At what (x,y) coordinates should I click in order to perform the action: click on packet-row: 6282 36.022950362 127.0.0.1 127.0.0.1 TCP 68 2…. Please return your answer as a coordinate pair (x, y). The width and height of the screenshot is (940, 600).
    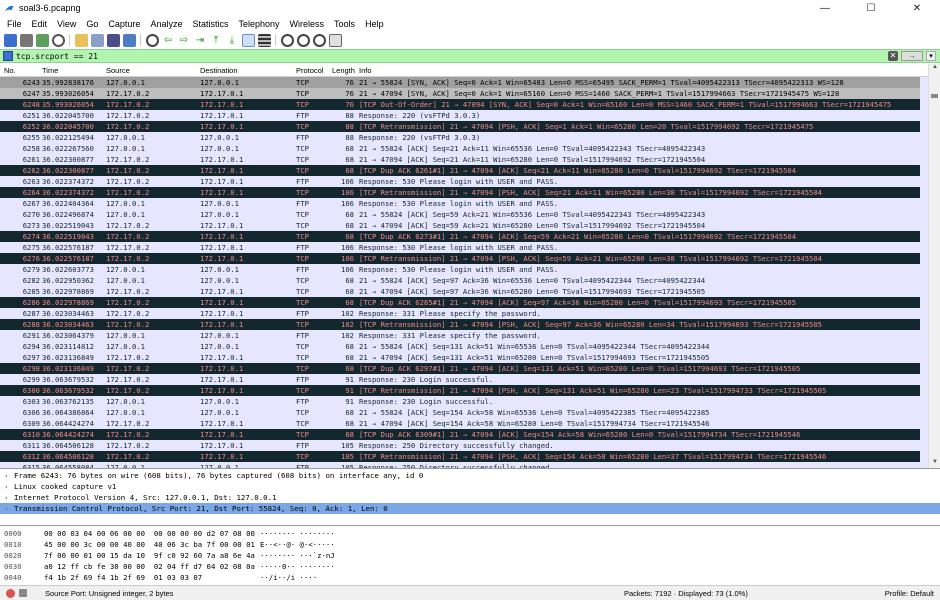
    Looking at the image, I should click on (464, 280).